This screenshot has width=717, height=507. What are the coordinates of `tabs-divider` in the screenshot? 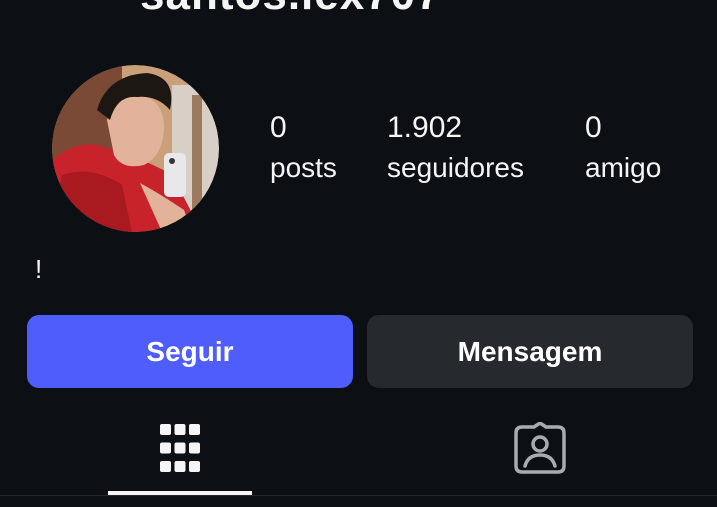 It's located at (358, 495).